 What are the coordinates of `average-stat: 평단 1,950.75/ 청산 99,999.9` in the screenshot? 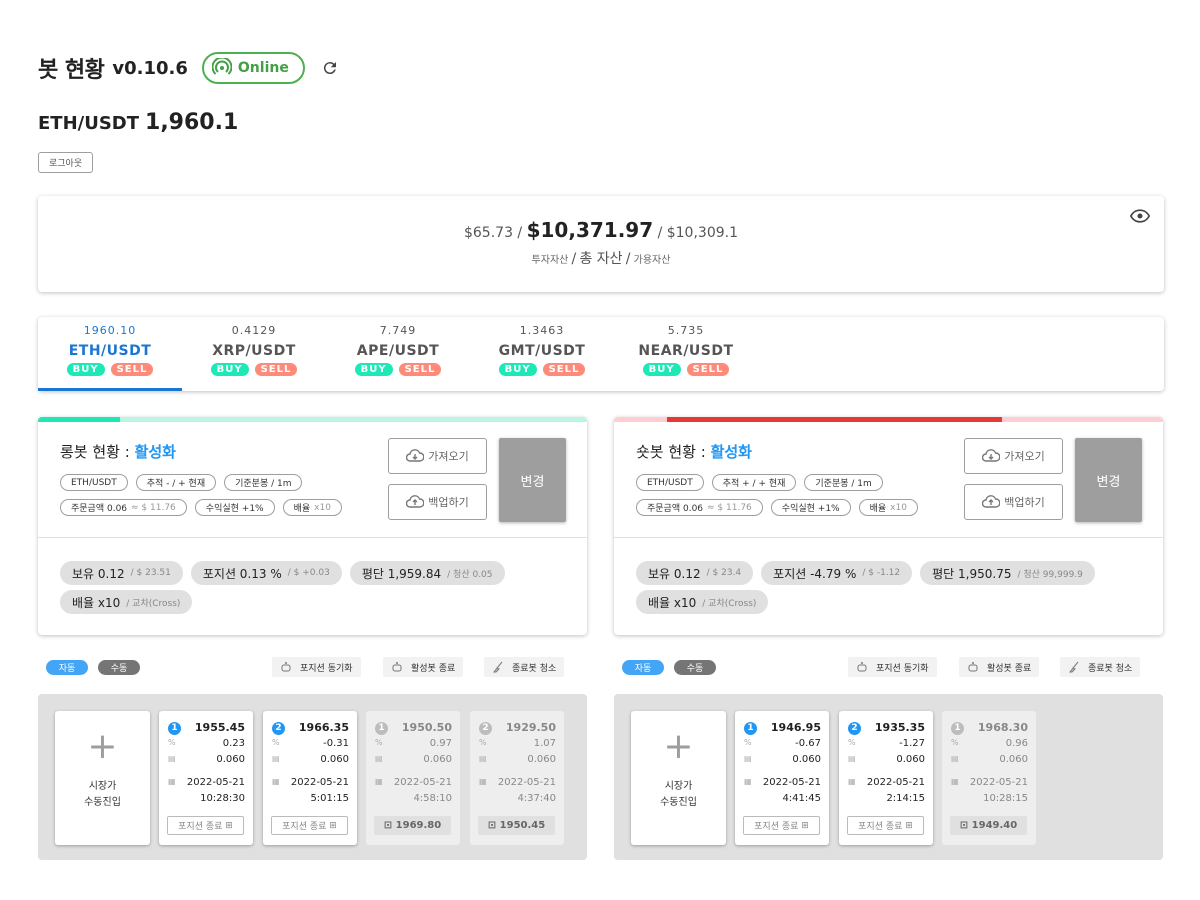 It's located at (1007, 573).